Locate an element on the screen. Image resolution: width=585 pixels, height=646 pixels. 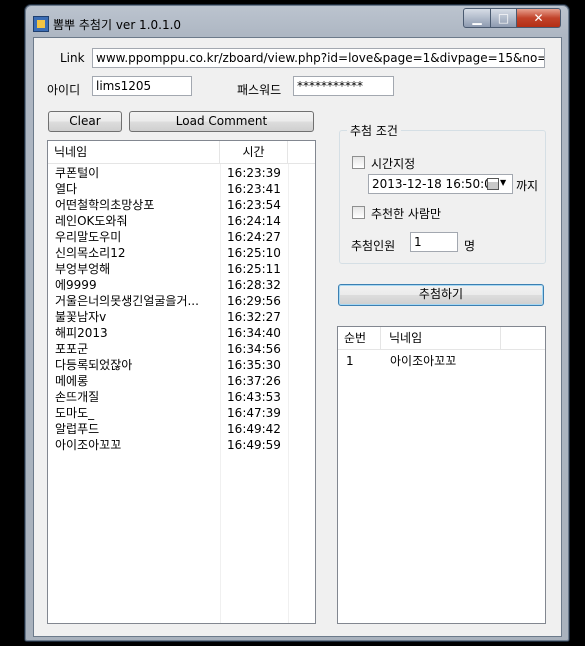
comment-nickname: 신의목소리12 is located at coordinates (90, 253).